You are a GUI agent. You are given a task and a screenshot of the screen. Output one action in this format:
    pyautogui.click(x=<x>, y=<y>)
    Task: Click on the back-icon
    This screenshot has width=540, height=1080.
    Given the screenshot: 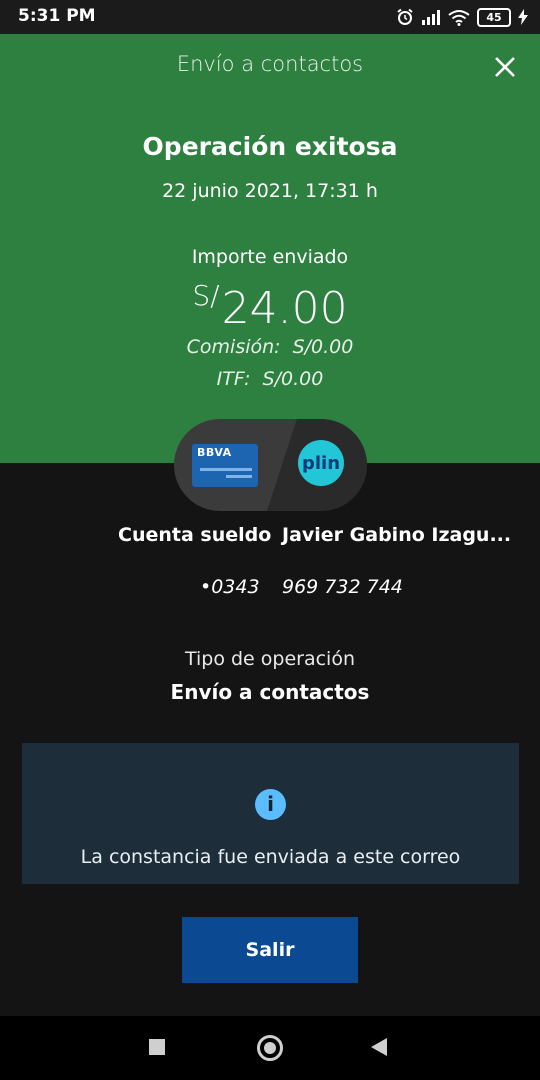 What is the action you would take?
    pyautogui.click(x=379, y=1047)
    